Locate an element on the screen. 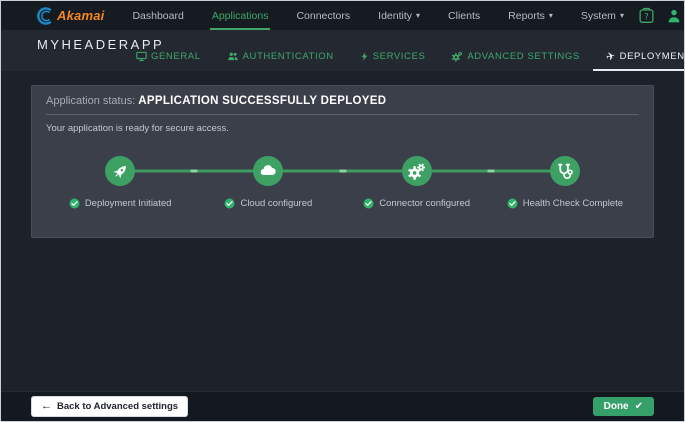  step-label-connector-configured: Connector configured is located at coordinates (417, 203).